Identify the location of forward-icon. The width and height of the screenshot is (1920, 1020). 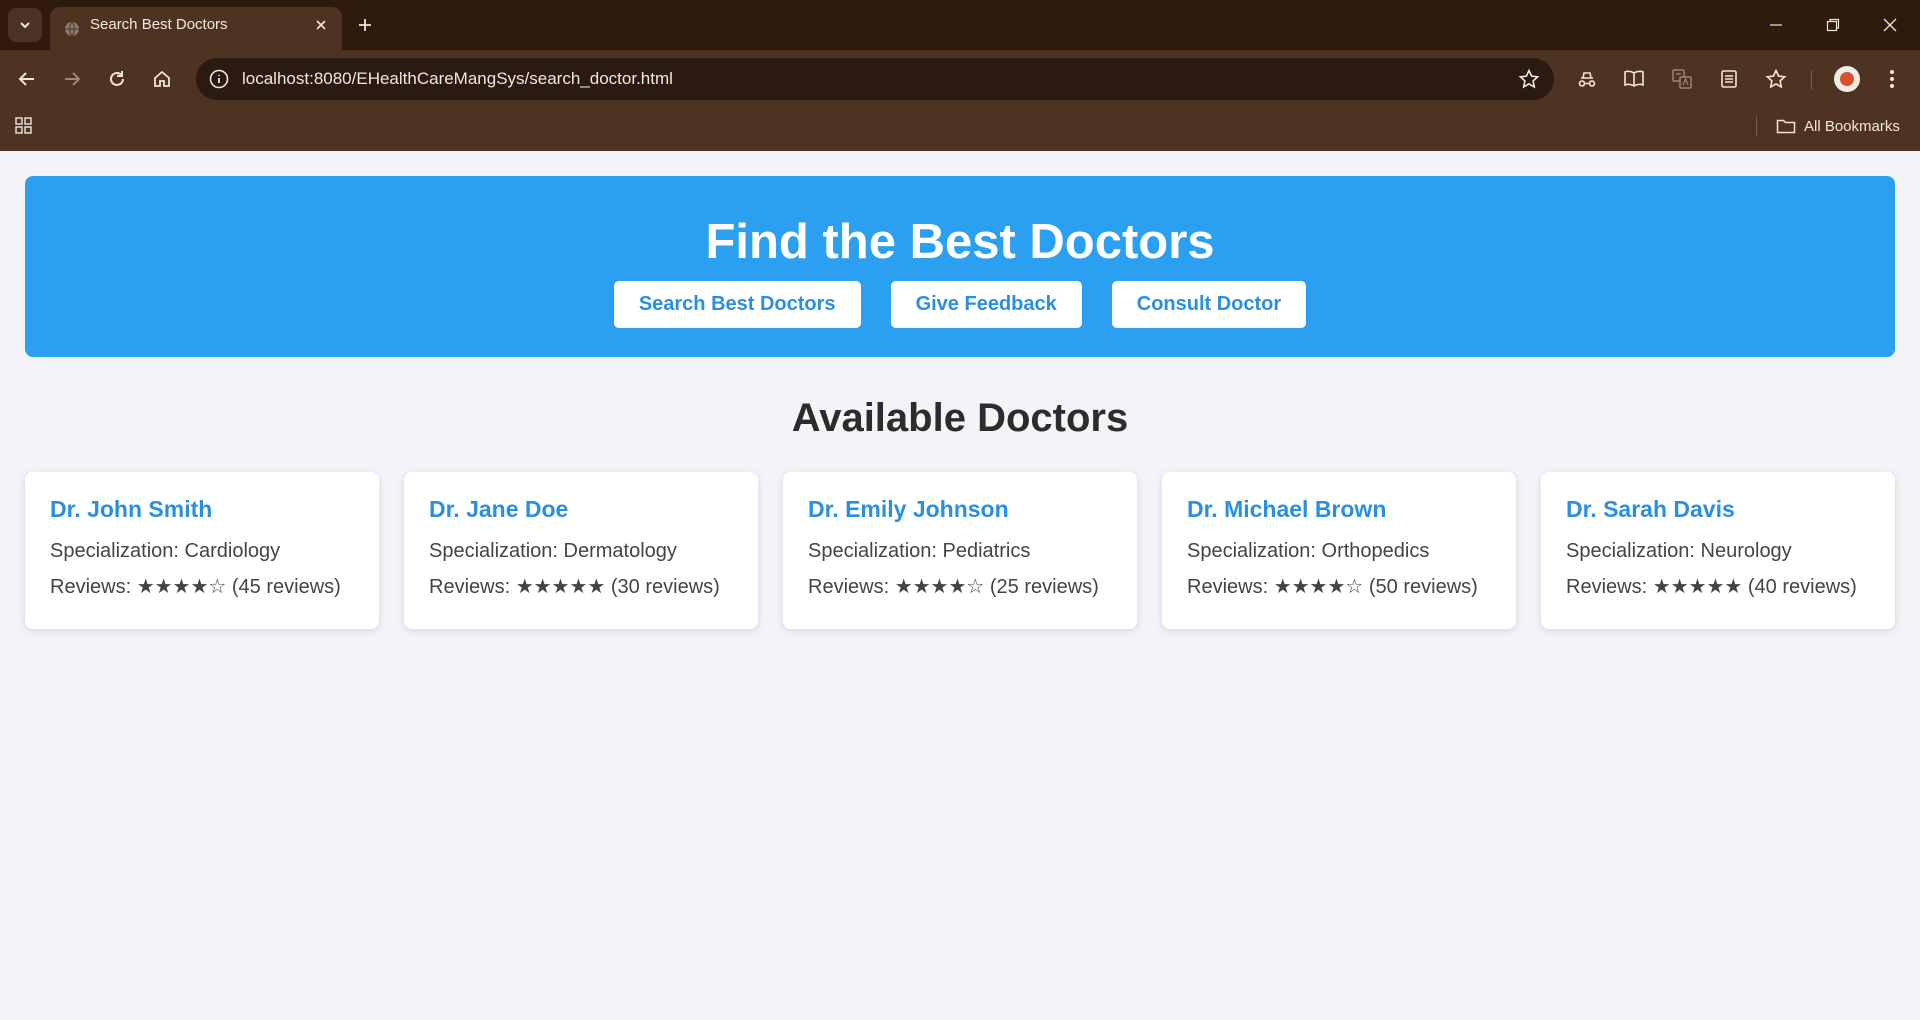
(73, 79).